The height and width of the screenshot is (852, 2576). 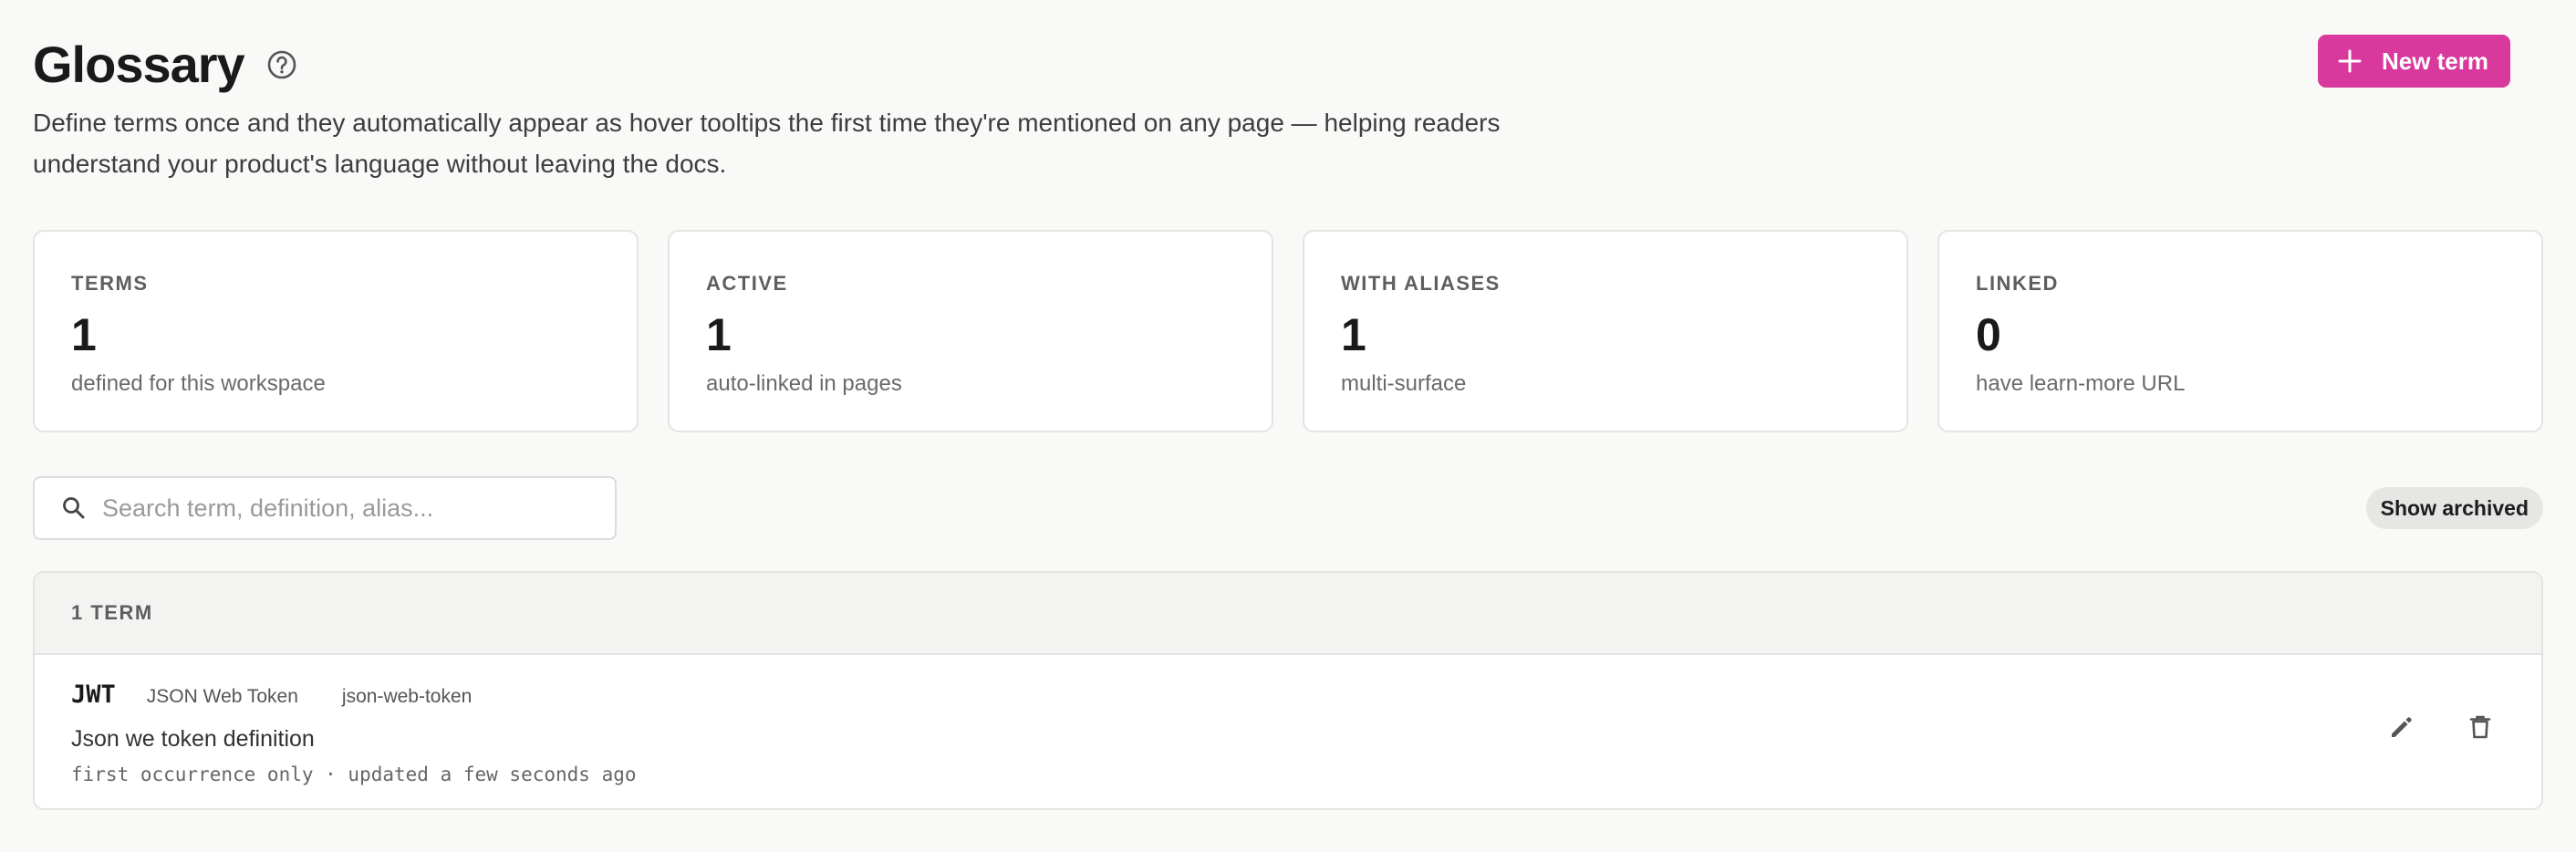 What do you see at coordinates (2441, 727) in the screenshot?
I see `row-actions` at bounding box center [2441, 727].